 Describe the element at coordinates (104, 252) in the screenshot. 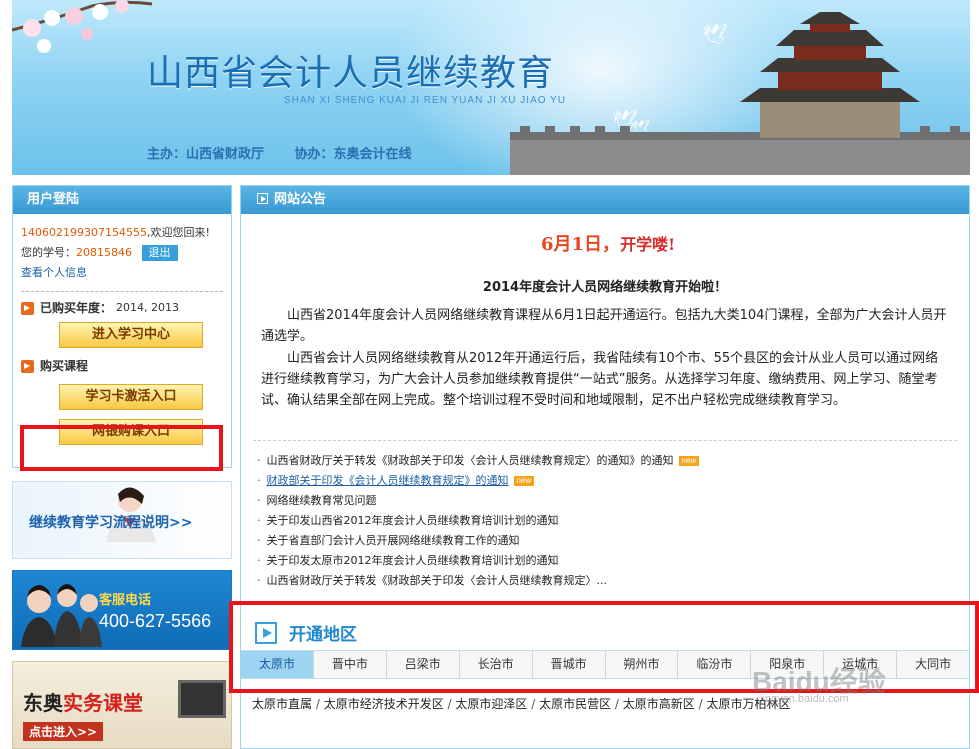

I see `student-no: 20815846` at that location.